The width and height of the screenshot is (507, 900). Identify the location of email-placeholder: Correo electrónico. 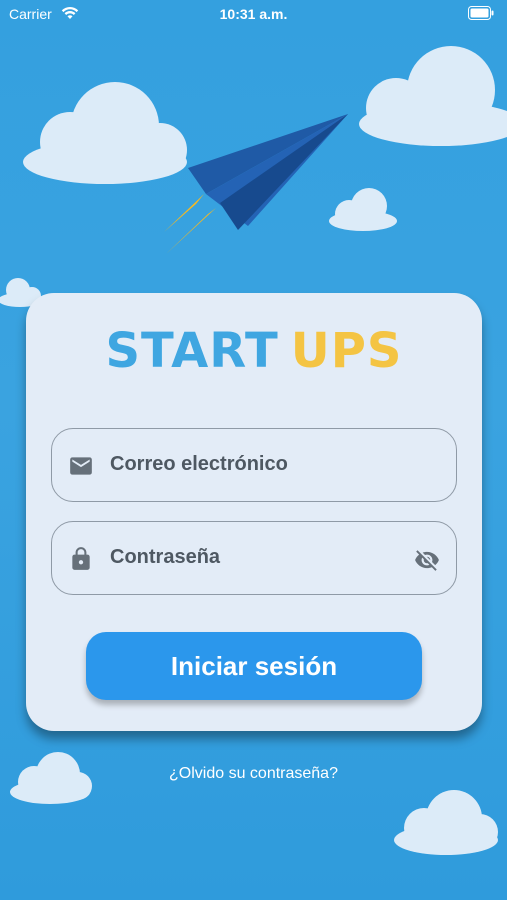
(199, 464).